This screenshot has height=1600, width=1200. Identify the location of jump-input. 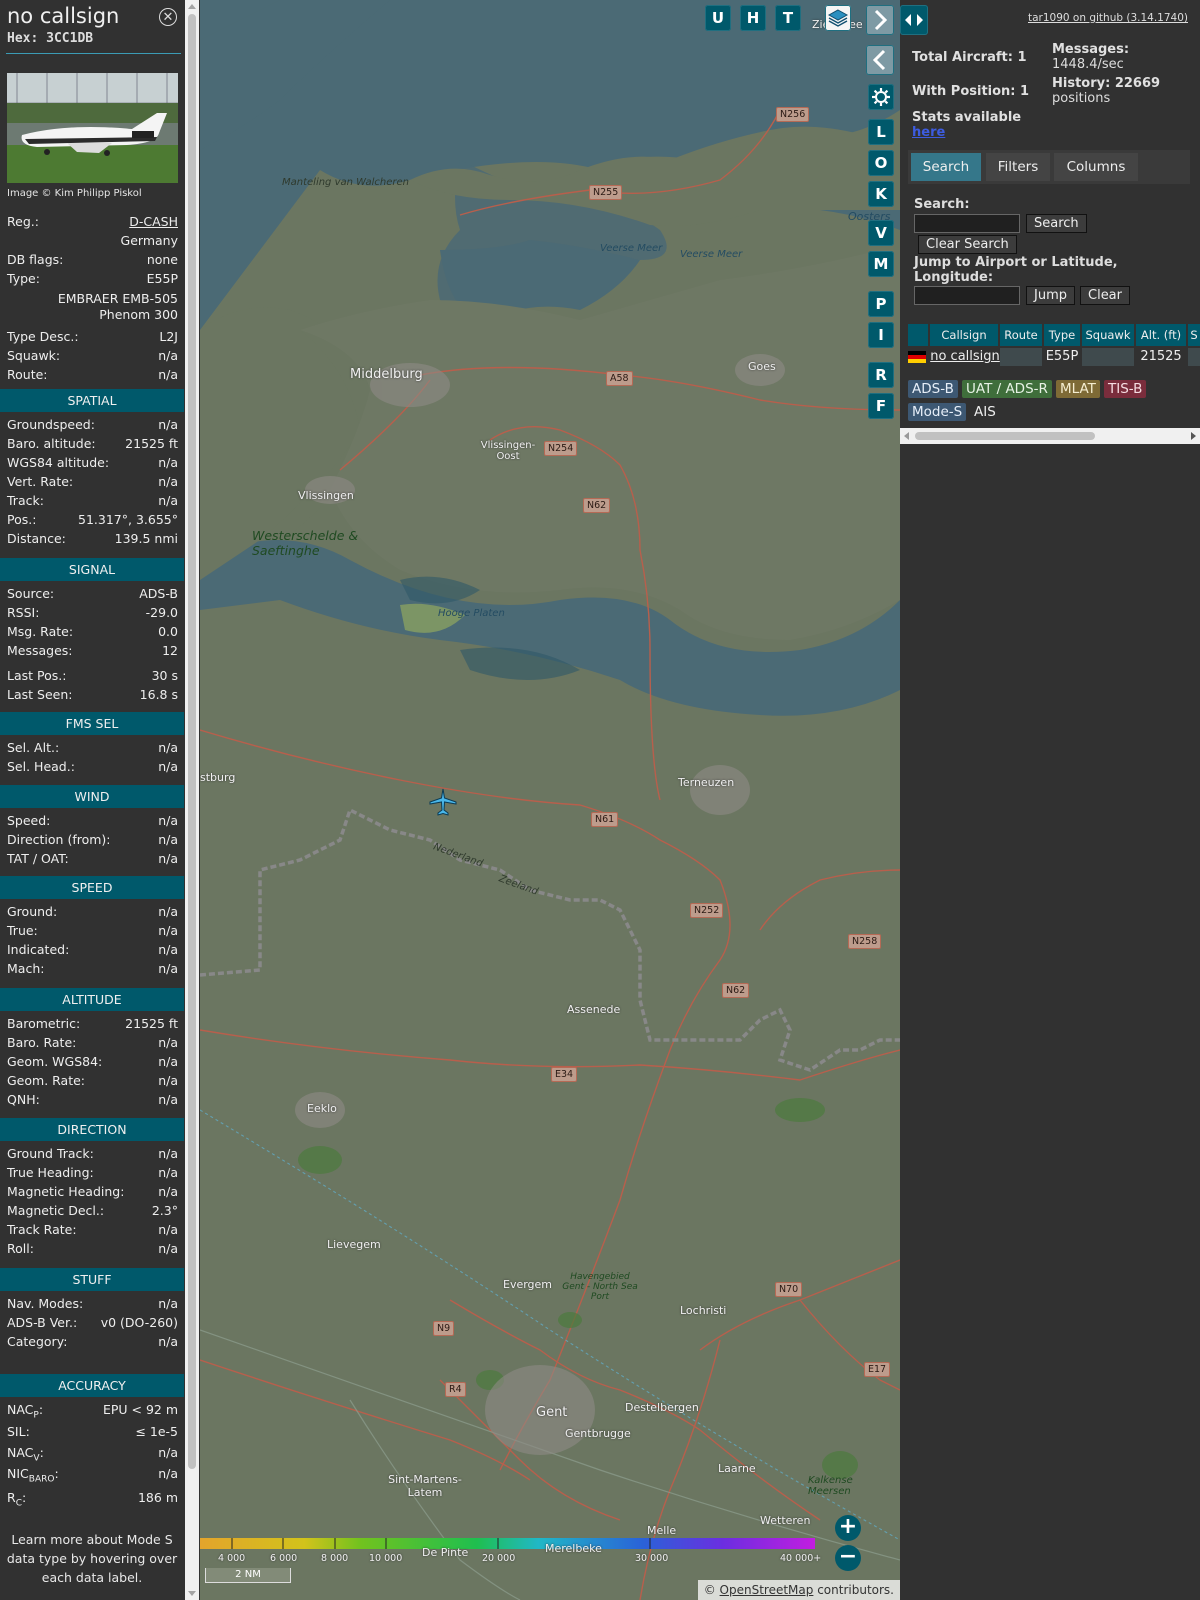
(967, 295).